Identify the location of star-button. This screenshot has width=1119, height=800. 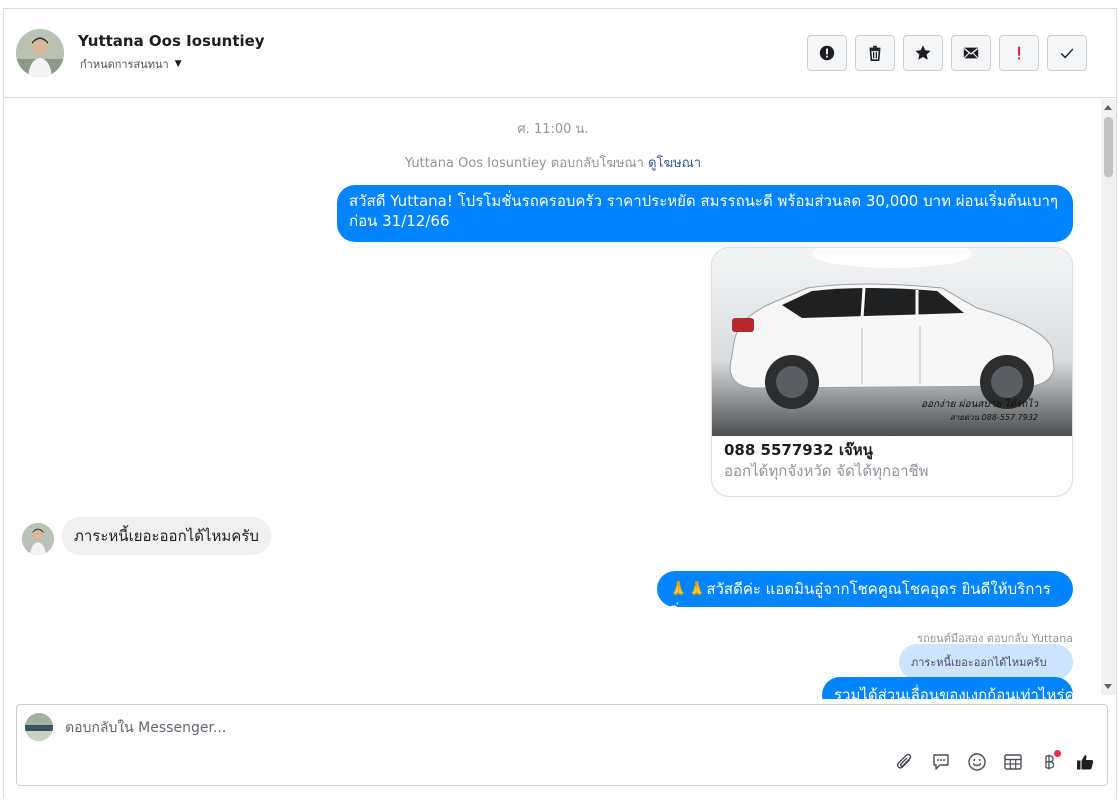
(923, 53).